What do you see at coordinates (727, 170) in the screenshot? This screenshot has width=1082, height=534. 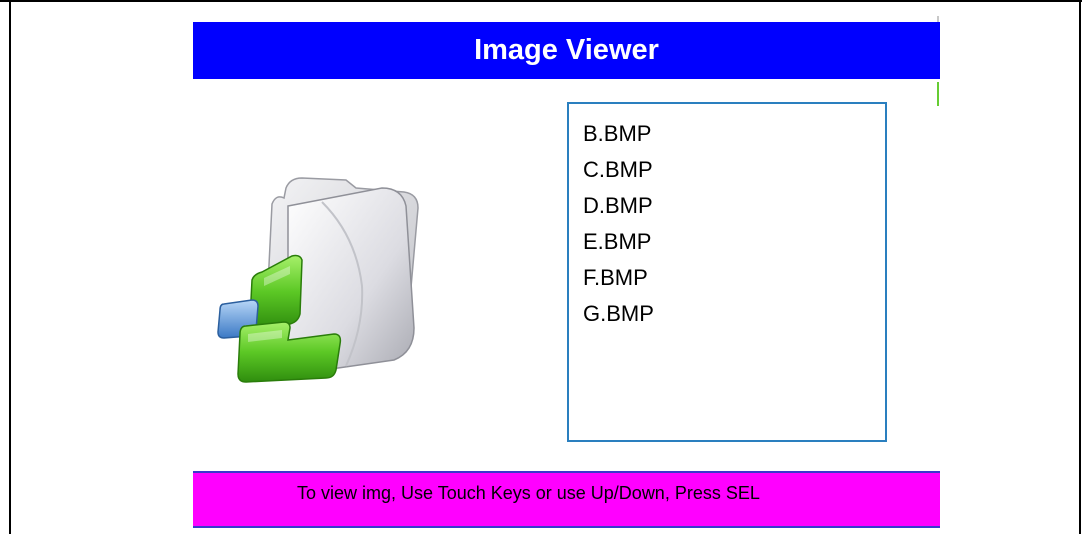 I see `list-item: C.BMP` at bounding box center [727, 170].